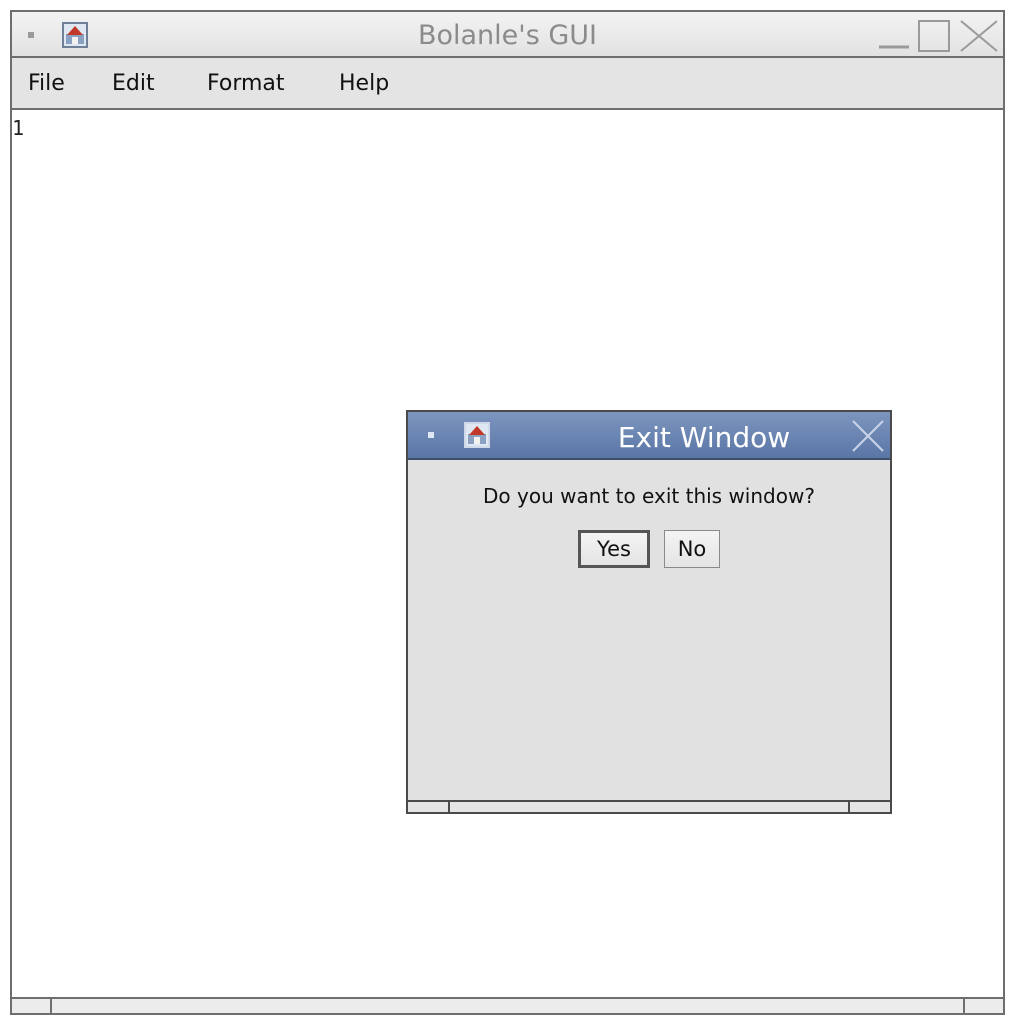  Describe the element at coordinates (507, 84) in the screenshot. I see `menu-bar: File Edit Format Help` at that location.